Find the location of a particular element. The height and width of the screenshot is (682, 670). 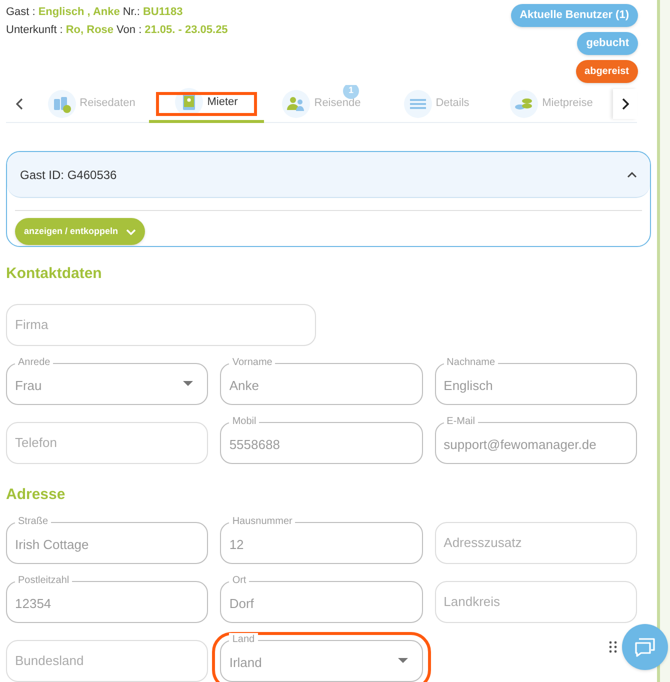

info-label: Nr.: is located at coordinates (131, 12).